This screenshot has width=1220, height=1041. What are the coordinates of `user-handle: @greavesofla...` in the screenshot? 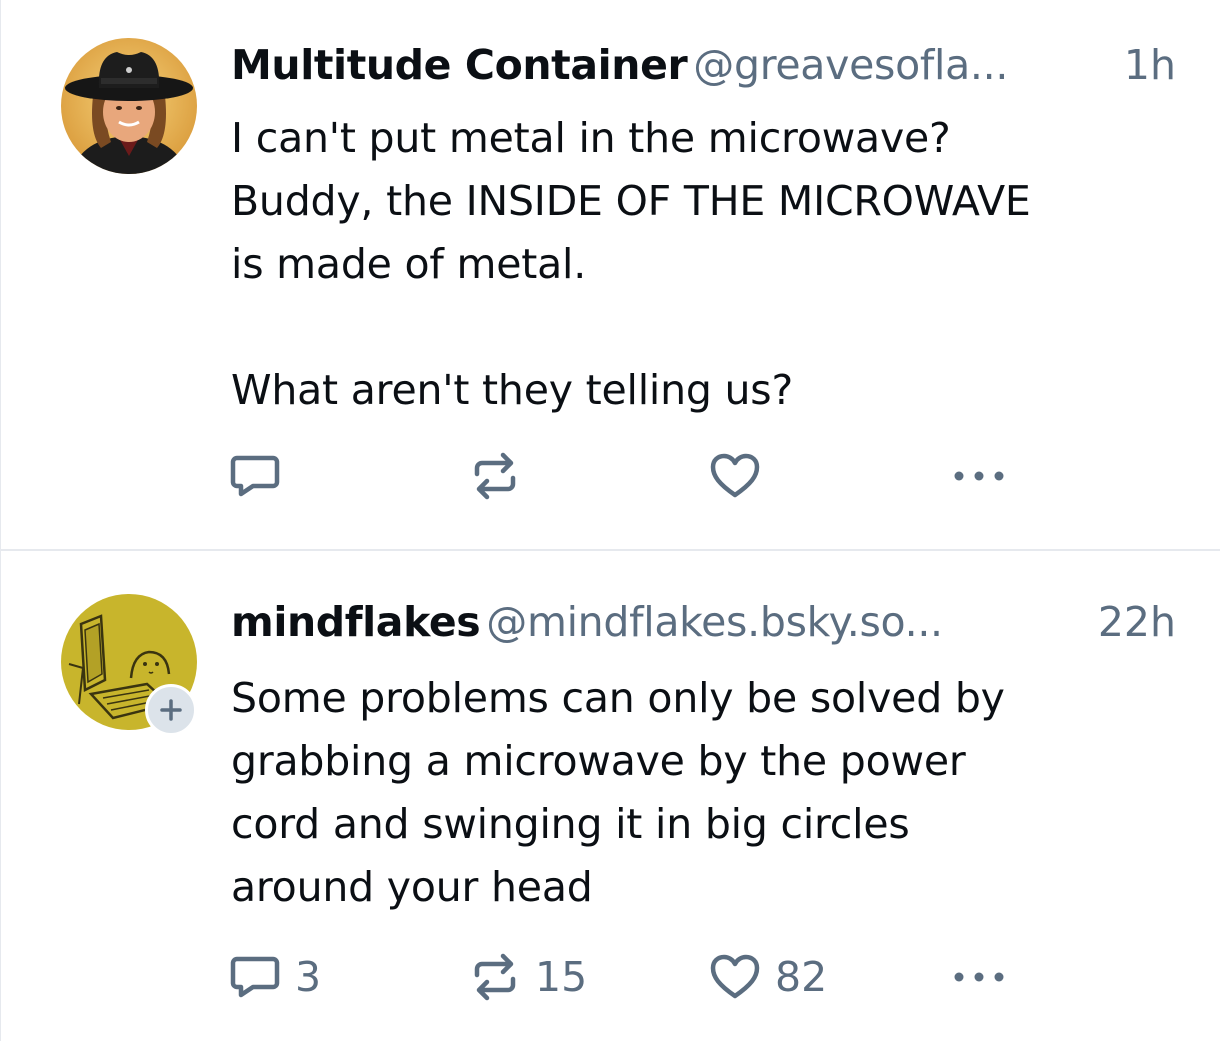 It's located at (850, 65).